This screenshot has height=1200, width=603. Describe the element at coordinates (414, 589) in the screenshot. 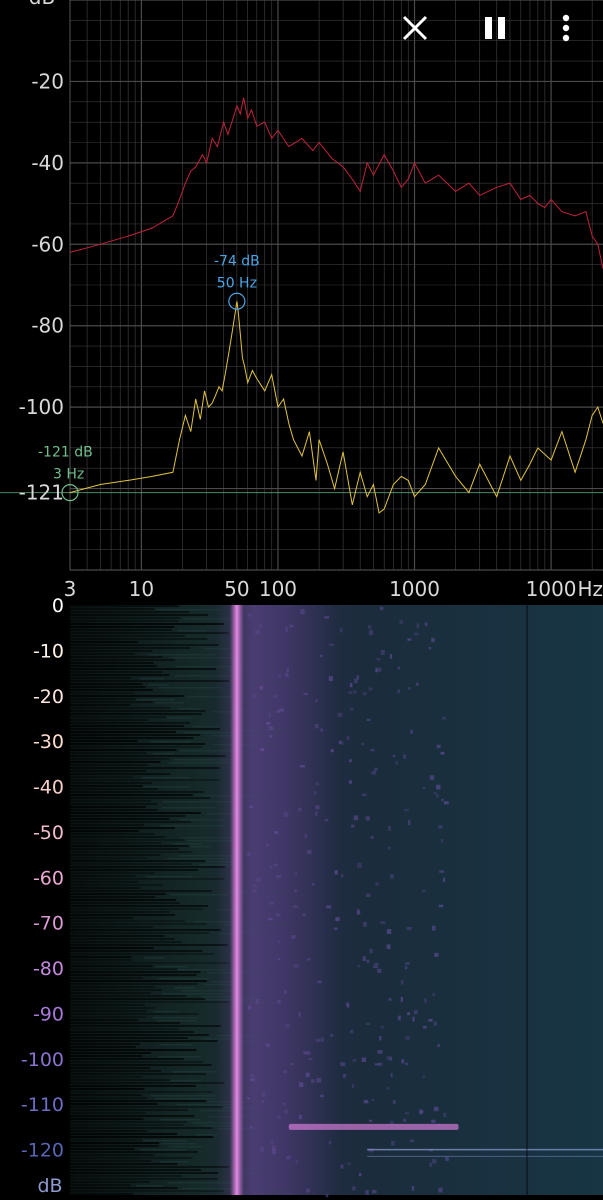

I see `x-tick-label: 1000` at that location.